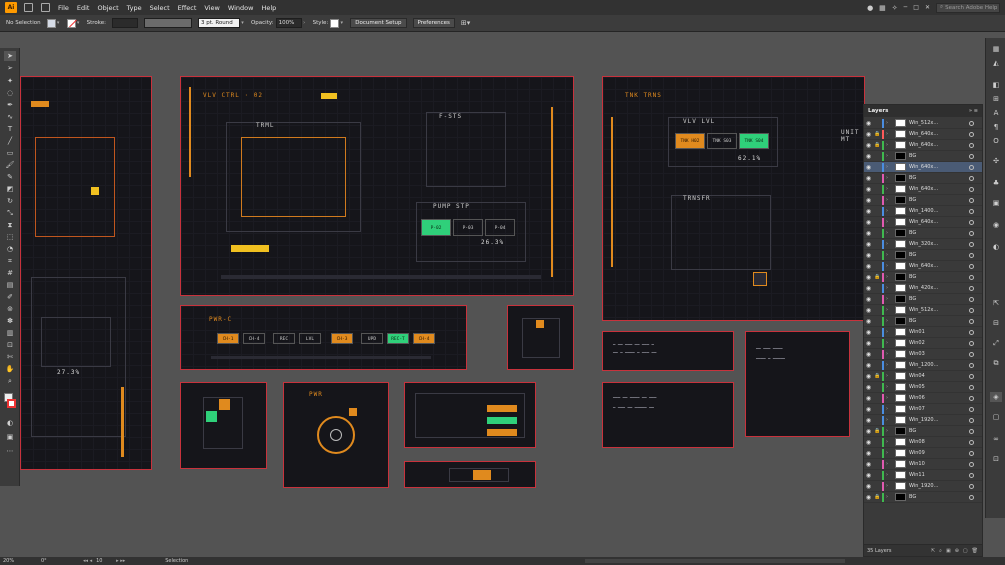  What do you see at coordinates (882, 8) in the screenshot?
I see `arrange-icon: ▦` at bounding box center [882, 8].